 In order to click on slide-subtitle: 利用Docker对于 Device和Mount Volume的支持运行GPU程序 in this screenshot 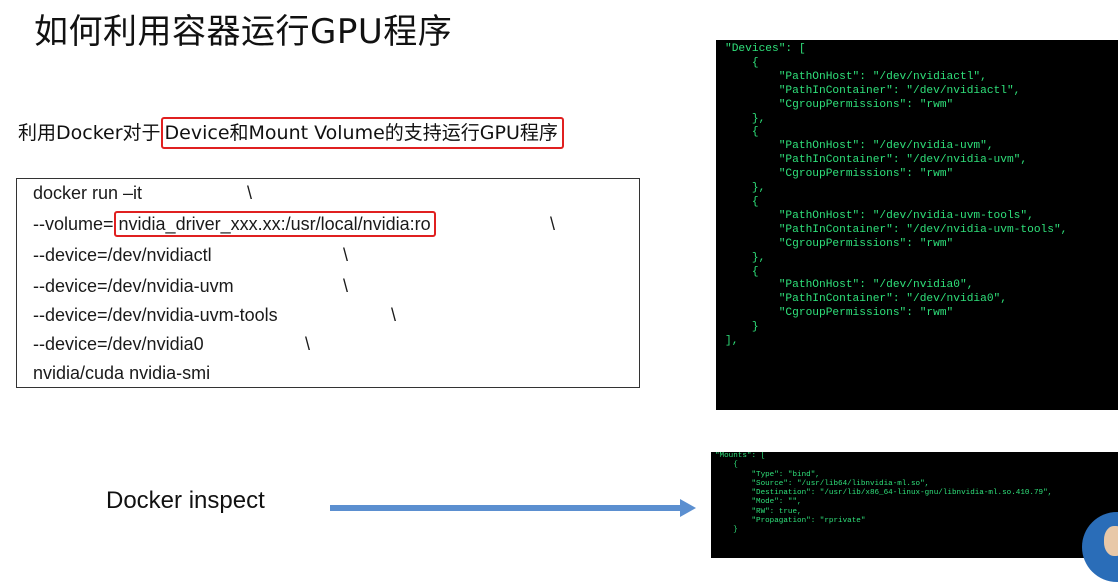, I will do `click(291, 133)`.